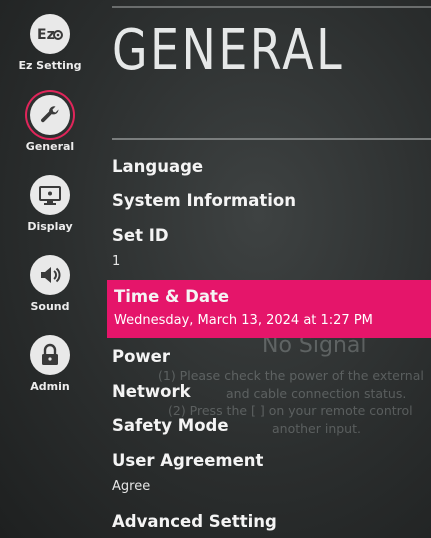  Describe the element at coordinates (140, 235) in the screenshot. I see `menu-item-label: Set ID` at that location.